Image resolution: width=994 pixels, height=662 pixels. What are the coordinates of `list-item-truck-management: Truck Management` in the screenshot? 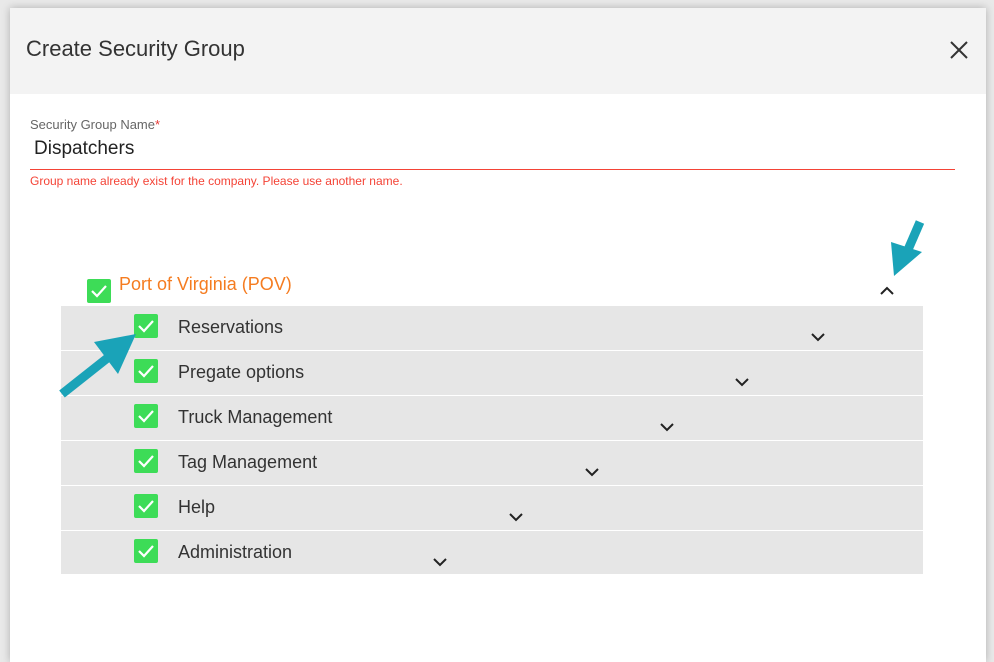 It's located at (492, 418).